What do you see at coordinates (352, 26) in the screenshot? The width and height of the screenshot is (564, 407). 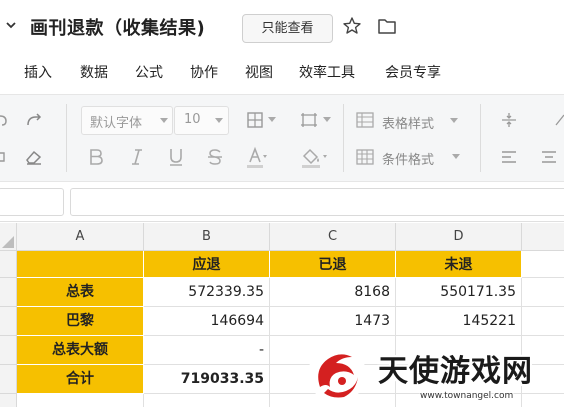 I see `star-icon` at bounding box center [352, 26].